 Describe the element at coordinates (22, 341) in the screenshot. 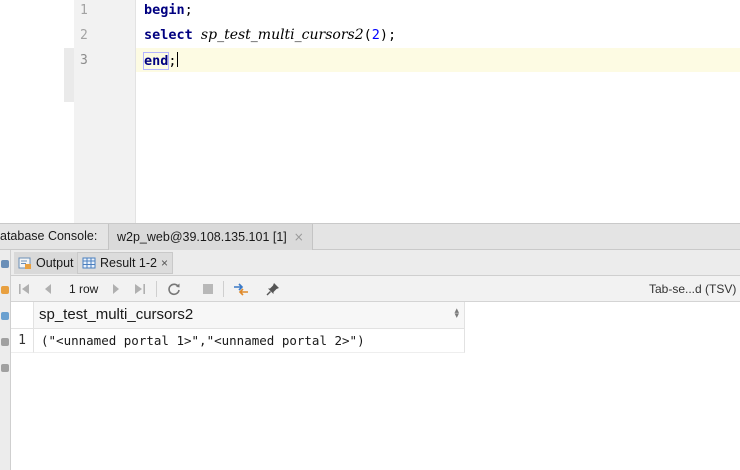

I see `row-number: 1` at that location.